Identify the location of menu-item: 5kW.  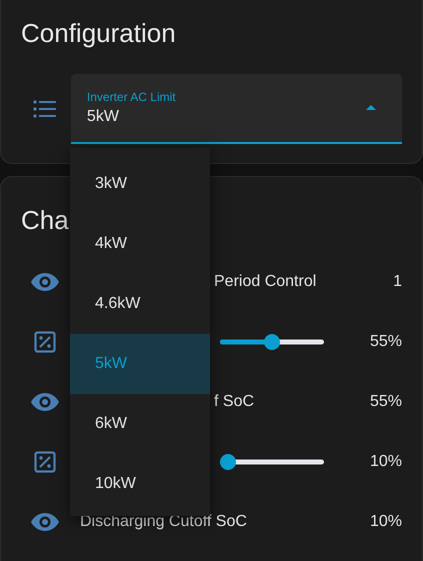
(140, 364).